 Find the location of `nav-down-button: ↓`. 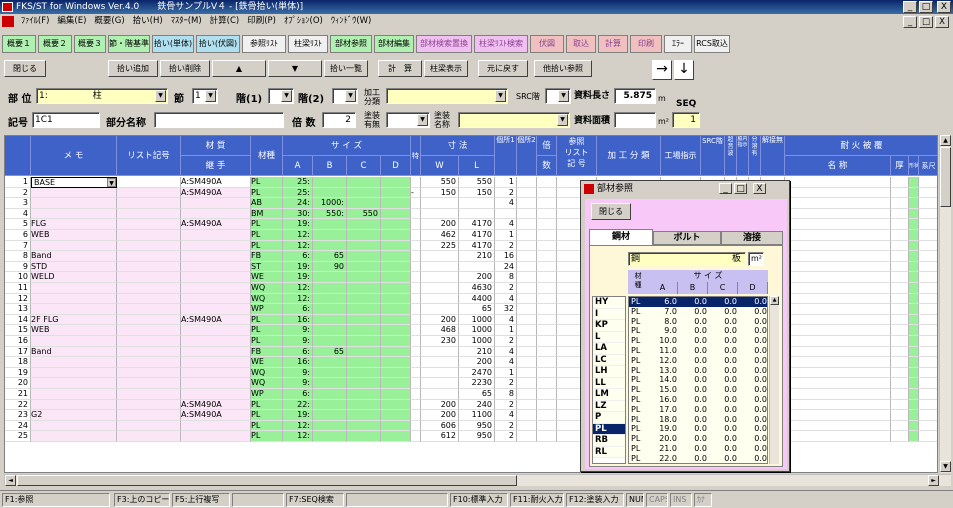

nav-down-button: ↓ is located at coordinates (684, 70).